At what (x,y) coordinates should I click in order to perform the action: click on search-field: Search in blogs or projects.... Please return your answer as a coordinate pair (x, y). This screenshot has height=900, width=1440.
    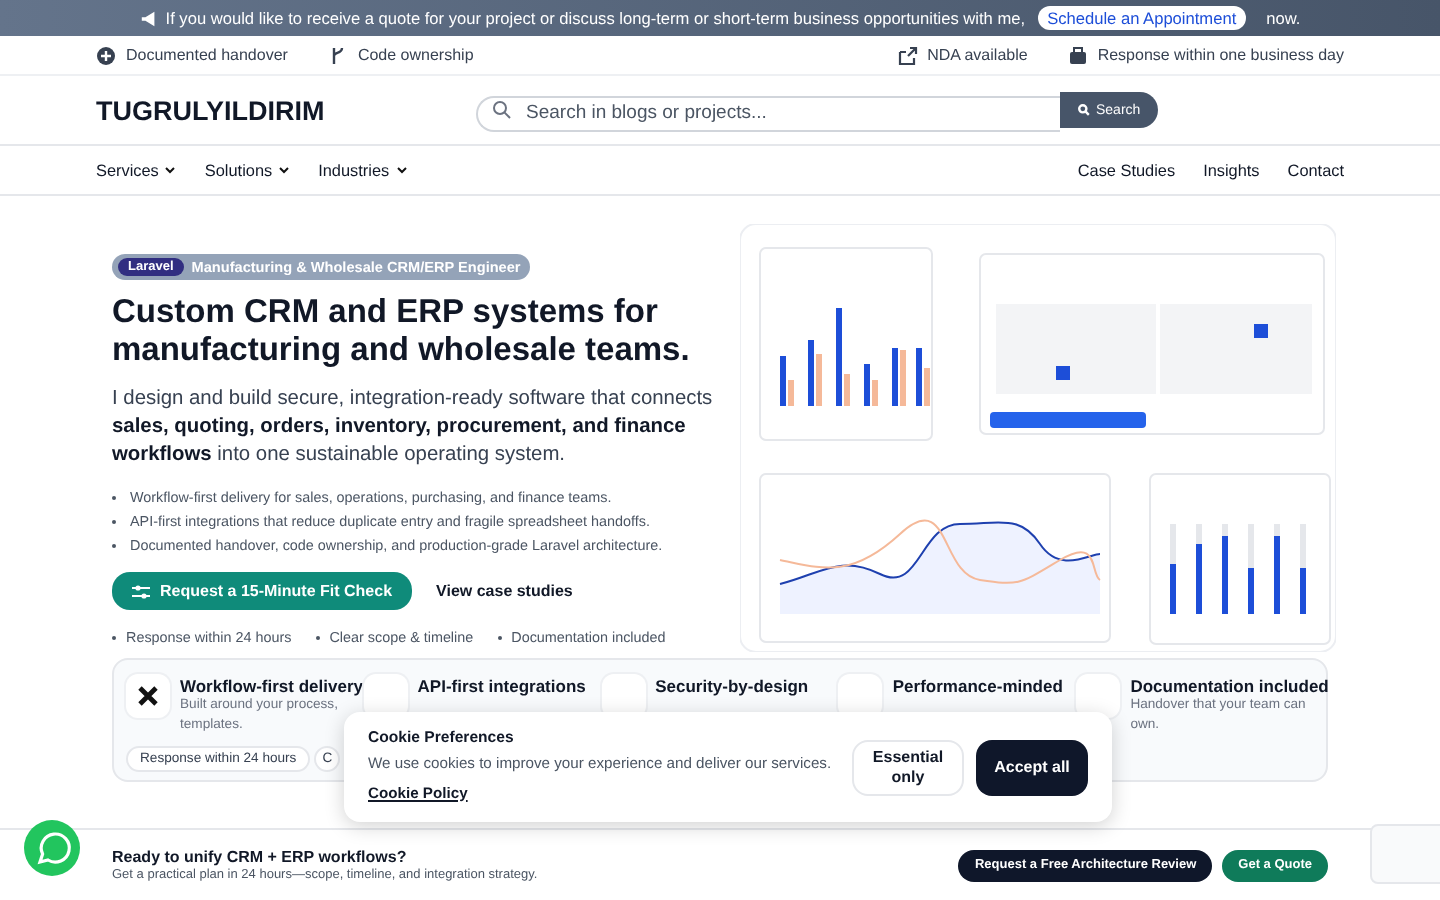
    Looking at the image, I should click on (768, 113).